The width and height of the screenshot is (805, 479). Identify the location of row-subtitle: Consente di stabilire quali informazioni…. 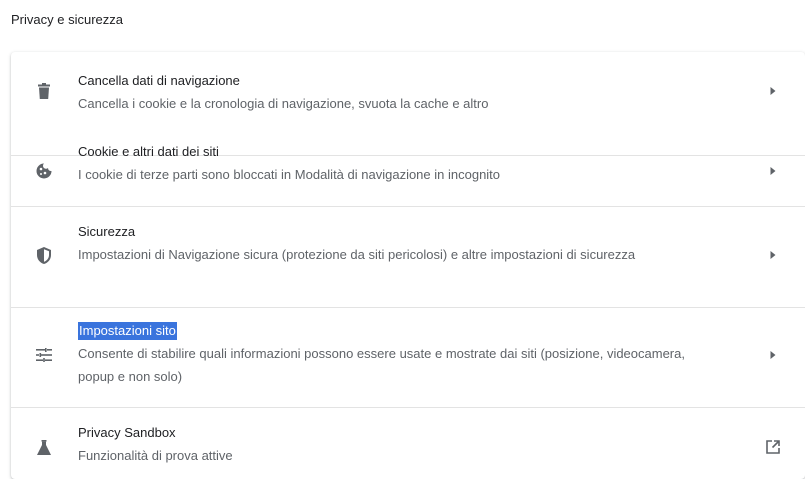
(381, 365).